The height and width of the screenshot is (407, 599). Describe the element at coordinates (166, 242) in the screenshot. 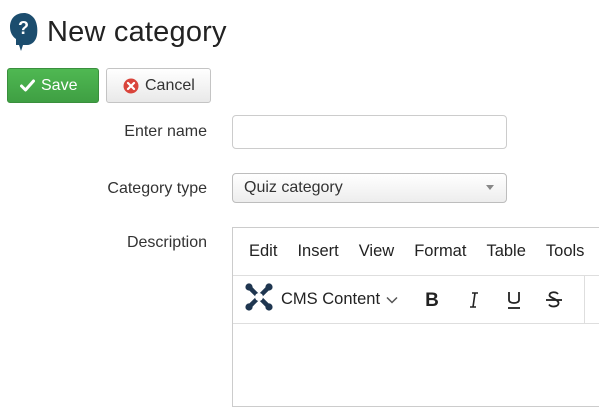

I see `description-label: Description` at that location.